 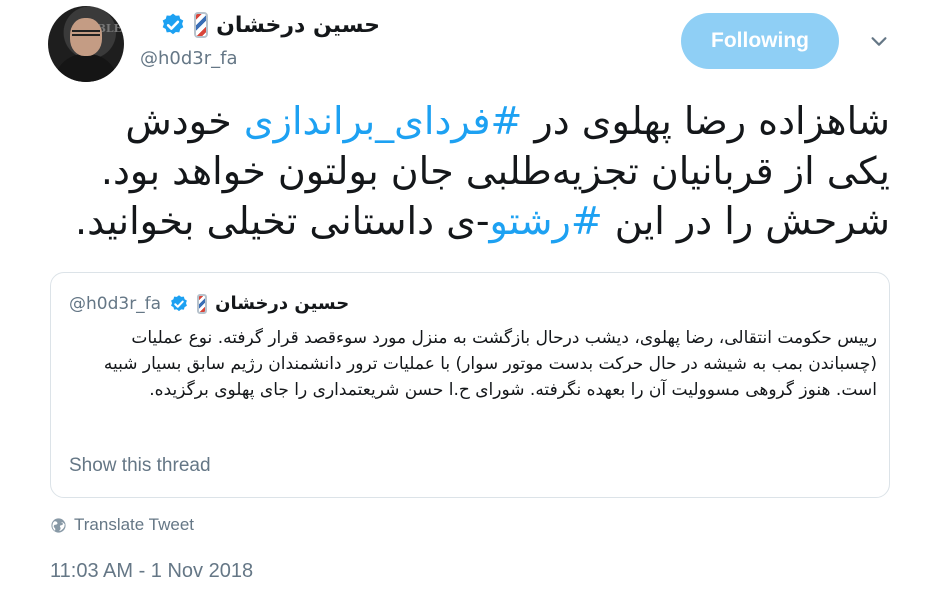 What do you see at coordinates (86, 37) in the screenshot?
I see `avatar-face` at bounding box center [86, 37].